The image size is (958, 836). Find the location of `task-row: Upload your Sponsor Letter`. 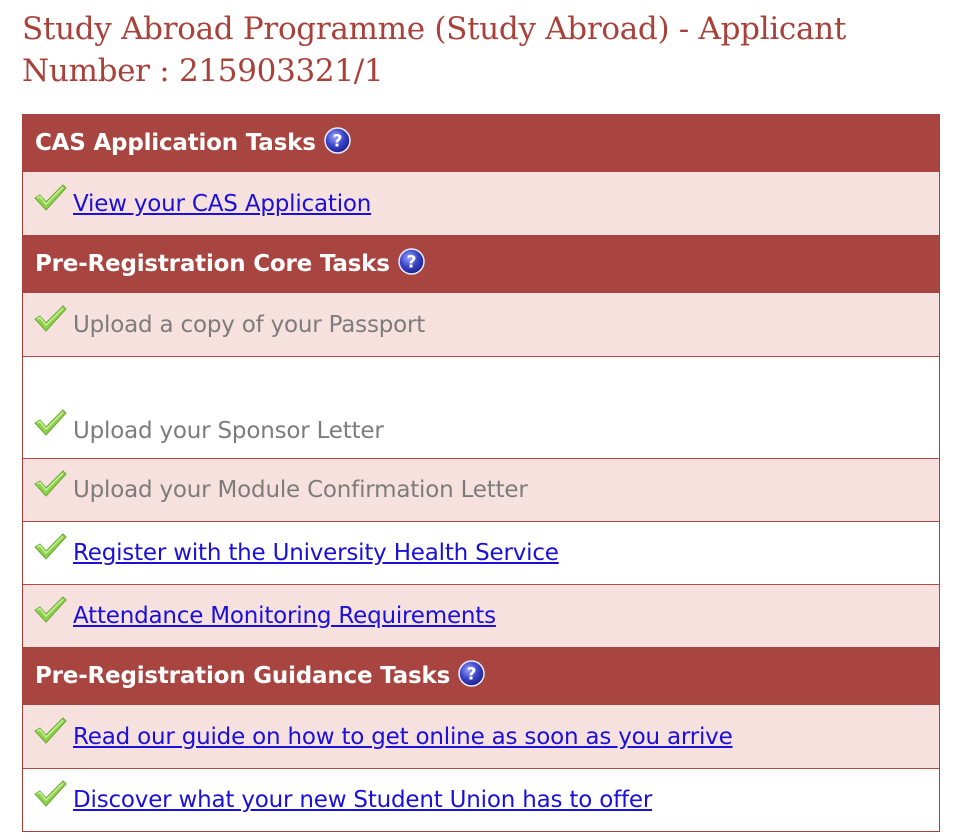

task-row: Upload your Sponsor Letter is located at coordinates (481, 407).